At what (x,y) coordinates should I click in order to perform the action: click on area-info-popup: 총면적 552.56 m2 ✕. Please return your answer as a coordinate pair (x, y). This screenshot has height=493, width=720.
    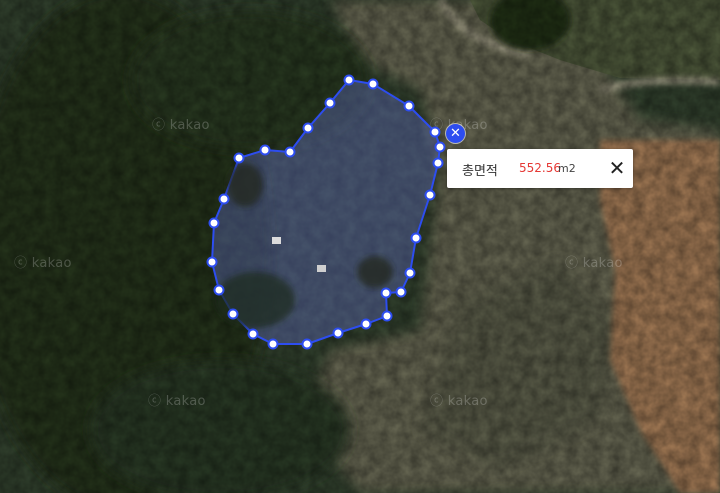
    Looking at the image, I should click on (540, 168).